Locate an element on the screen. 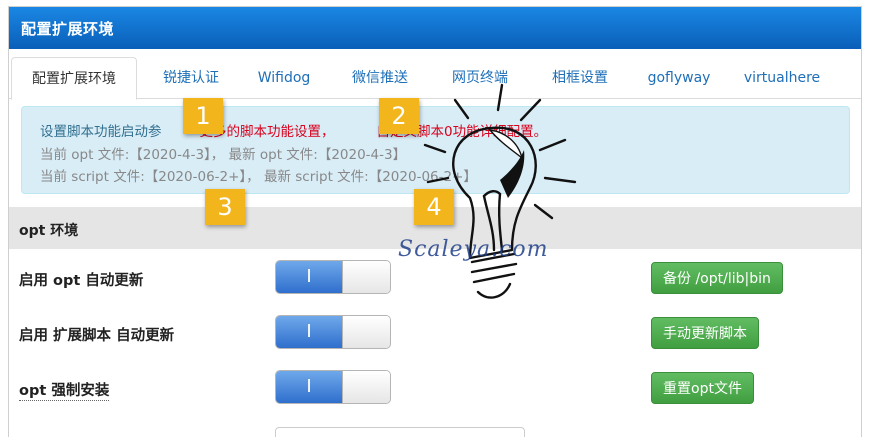 The width and height of the screenshot is (870, 437). title-bar: 配置扩展环境 is located at coordinates (435, 28).